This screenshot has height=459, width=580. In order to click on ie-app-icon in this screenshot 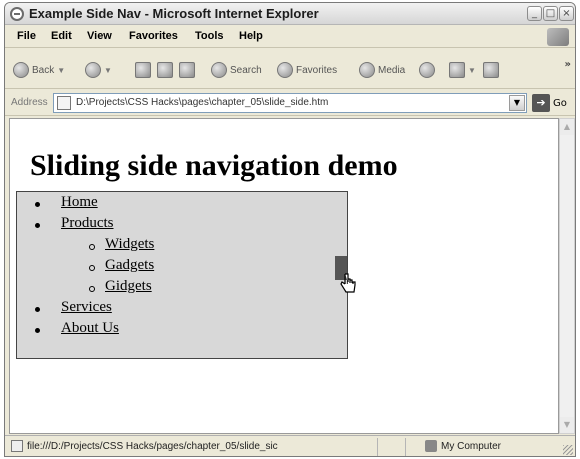, I will do `click(17, 14)`.